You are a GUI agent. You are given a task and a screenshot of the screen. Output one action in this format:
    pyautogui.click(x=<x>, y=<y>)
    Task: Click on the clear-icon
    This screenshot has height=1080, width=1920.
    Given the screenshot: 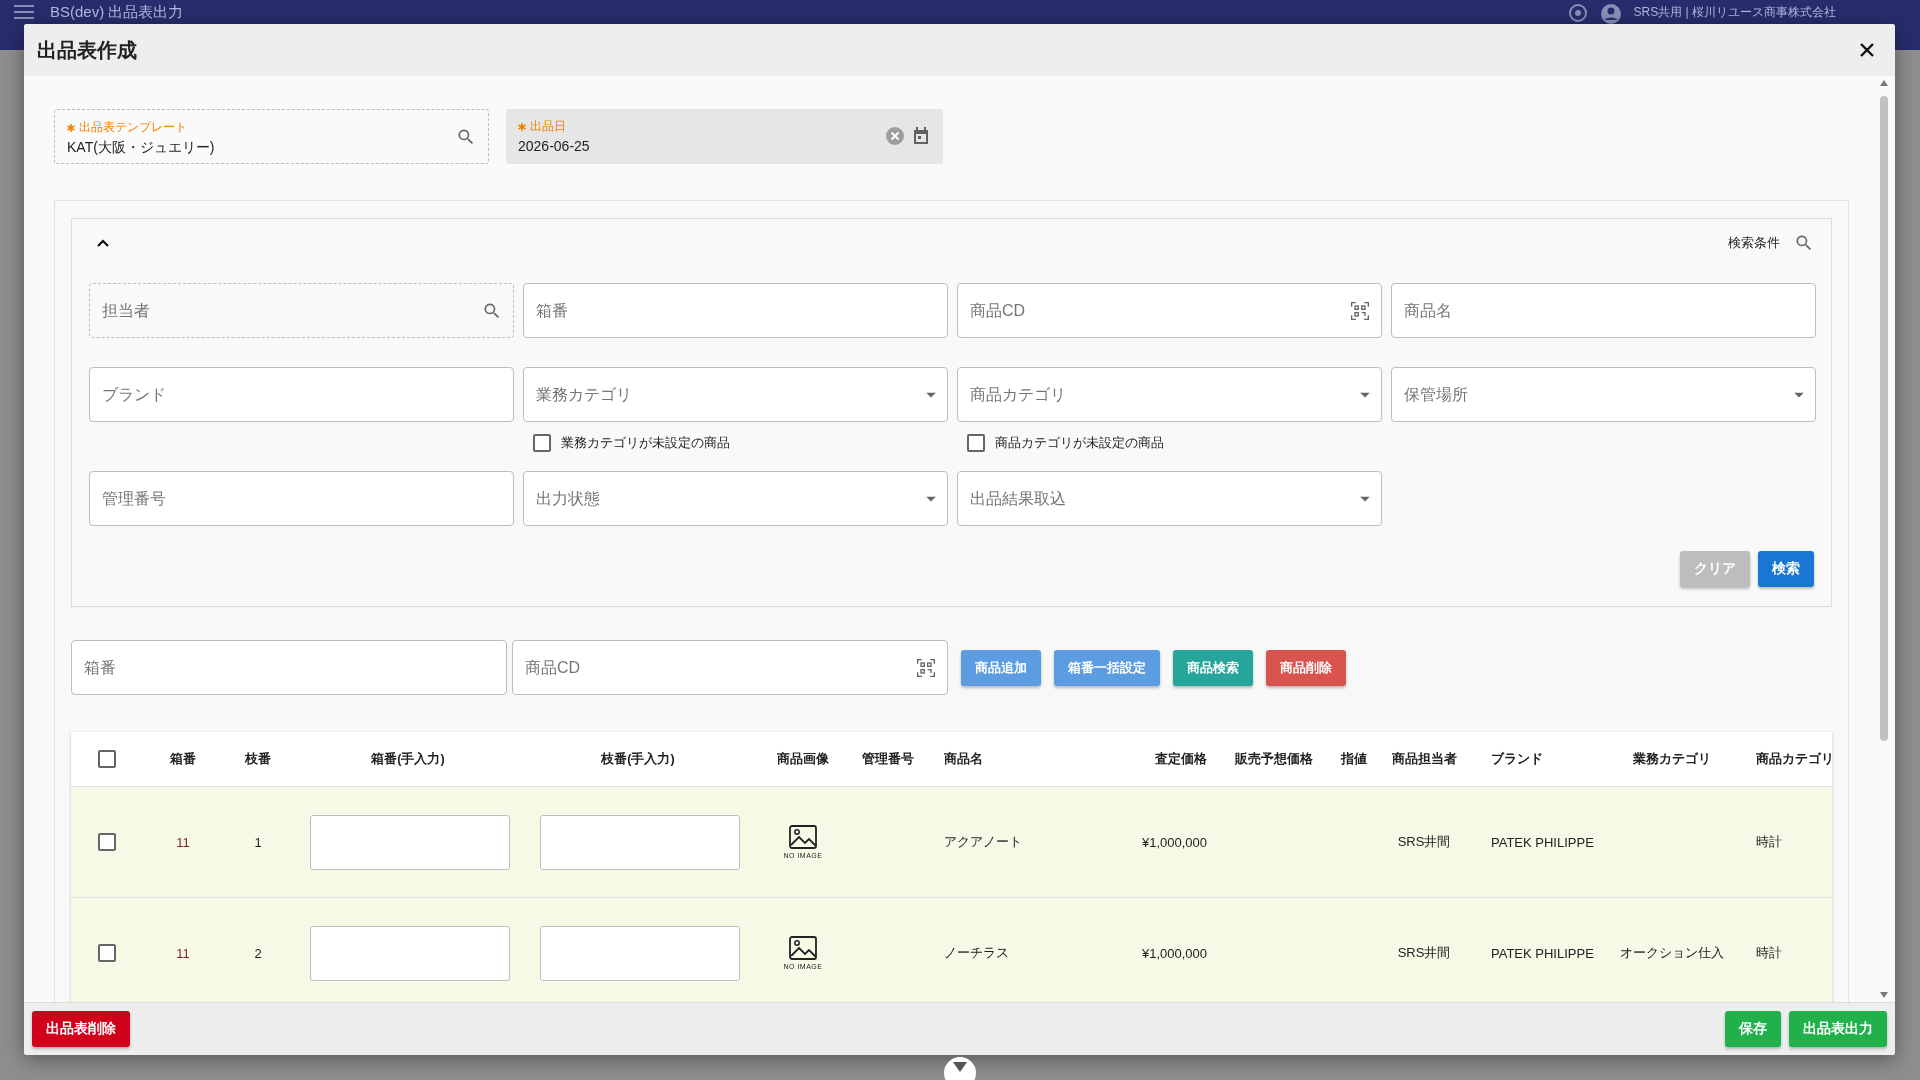 What is the action you would take?
    pyautogui.click(x=895, y=136)
    